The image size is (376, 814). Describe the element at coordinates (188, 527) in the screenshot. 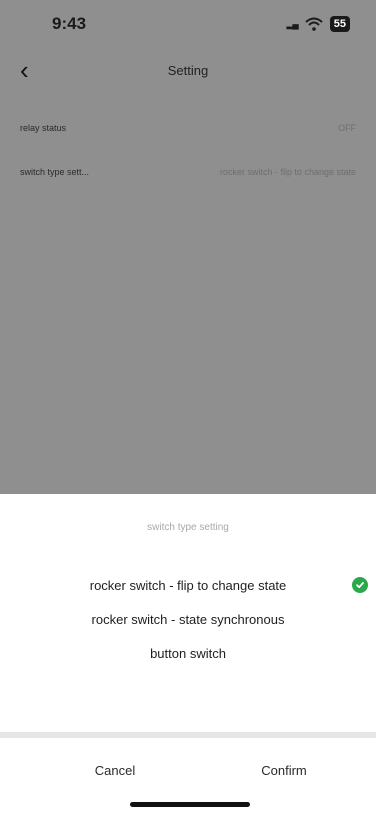

I see `sheet-title: switch type setting` at that location.